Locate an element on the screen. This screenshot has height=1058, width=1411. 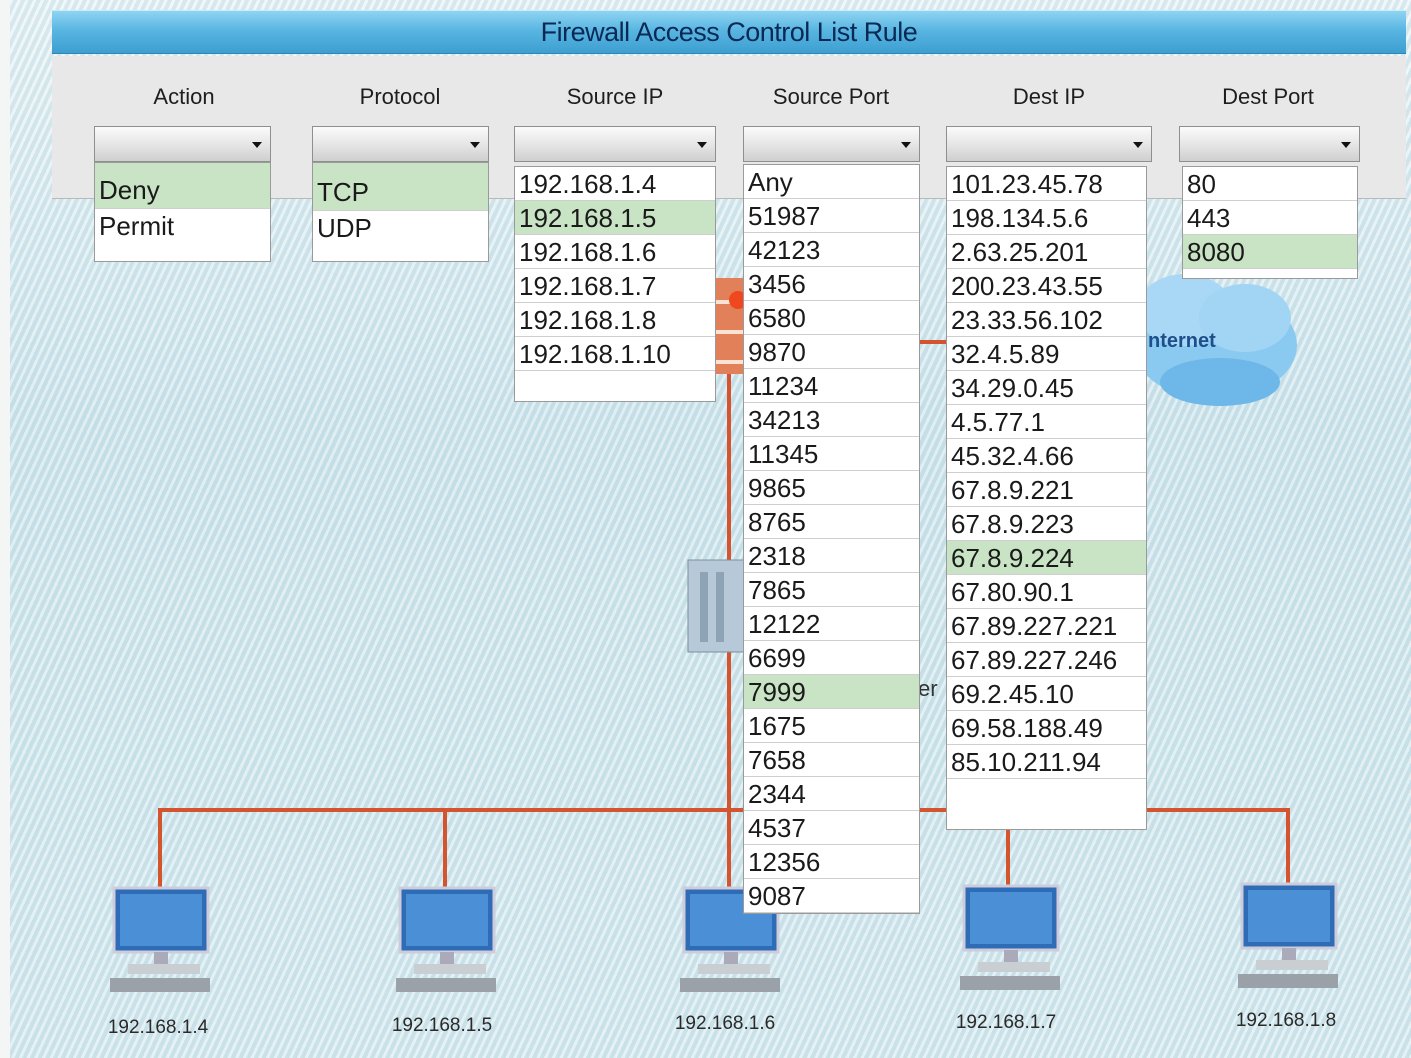
dest-port-option: 8080 is located at coordinates (1270, 252).